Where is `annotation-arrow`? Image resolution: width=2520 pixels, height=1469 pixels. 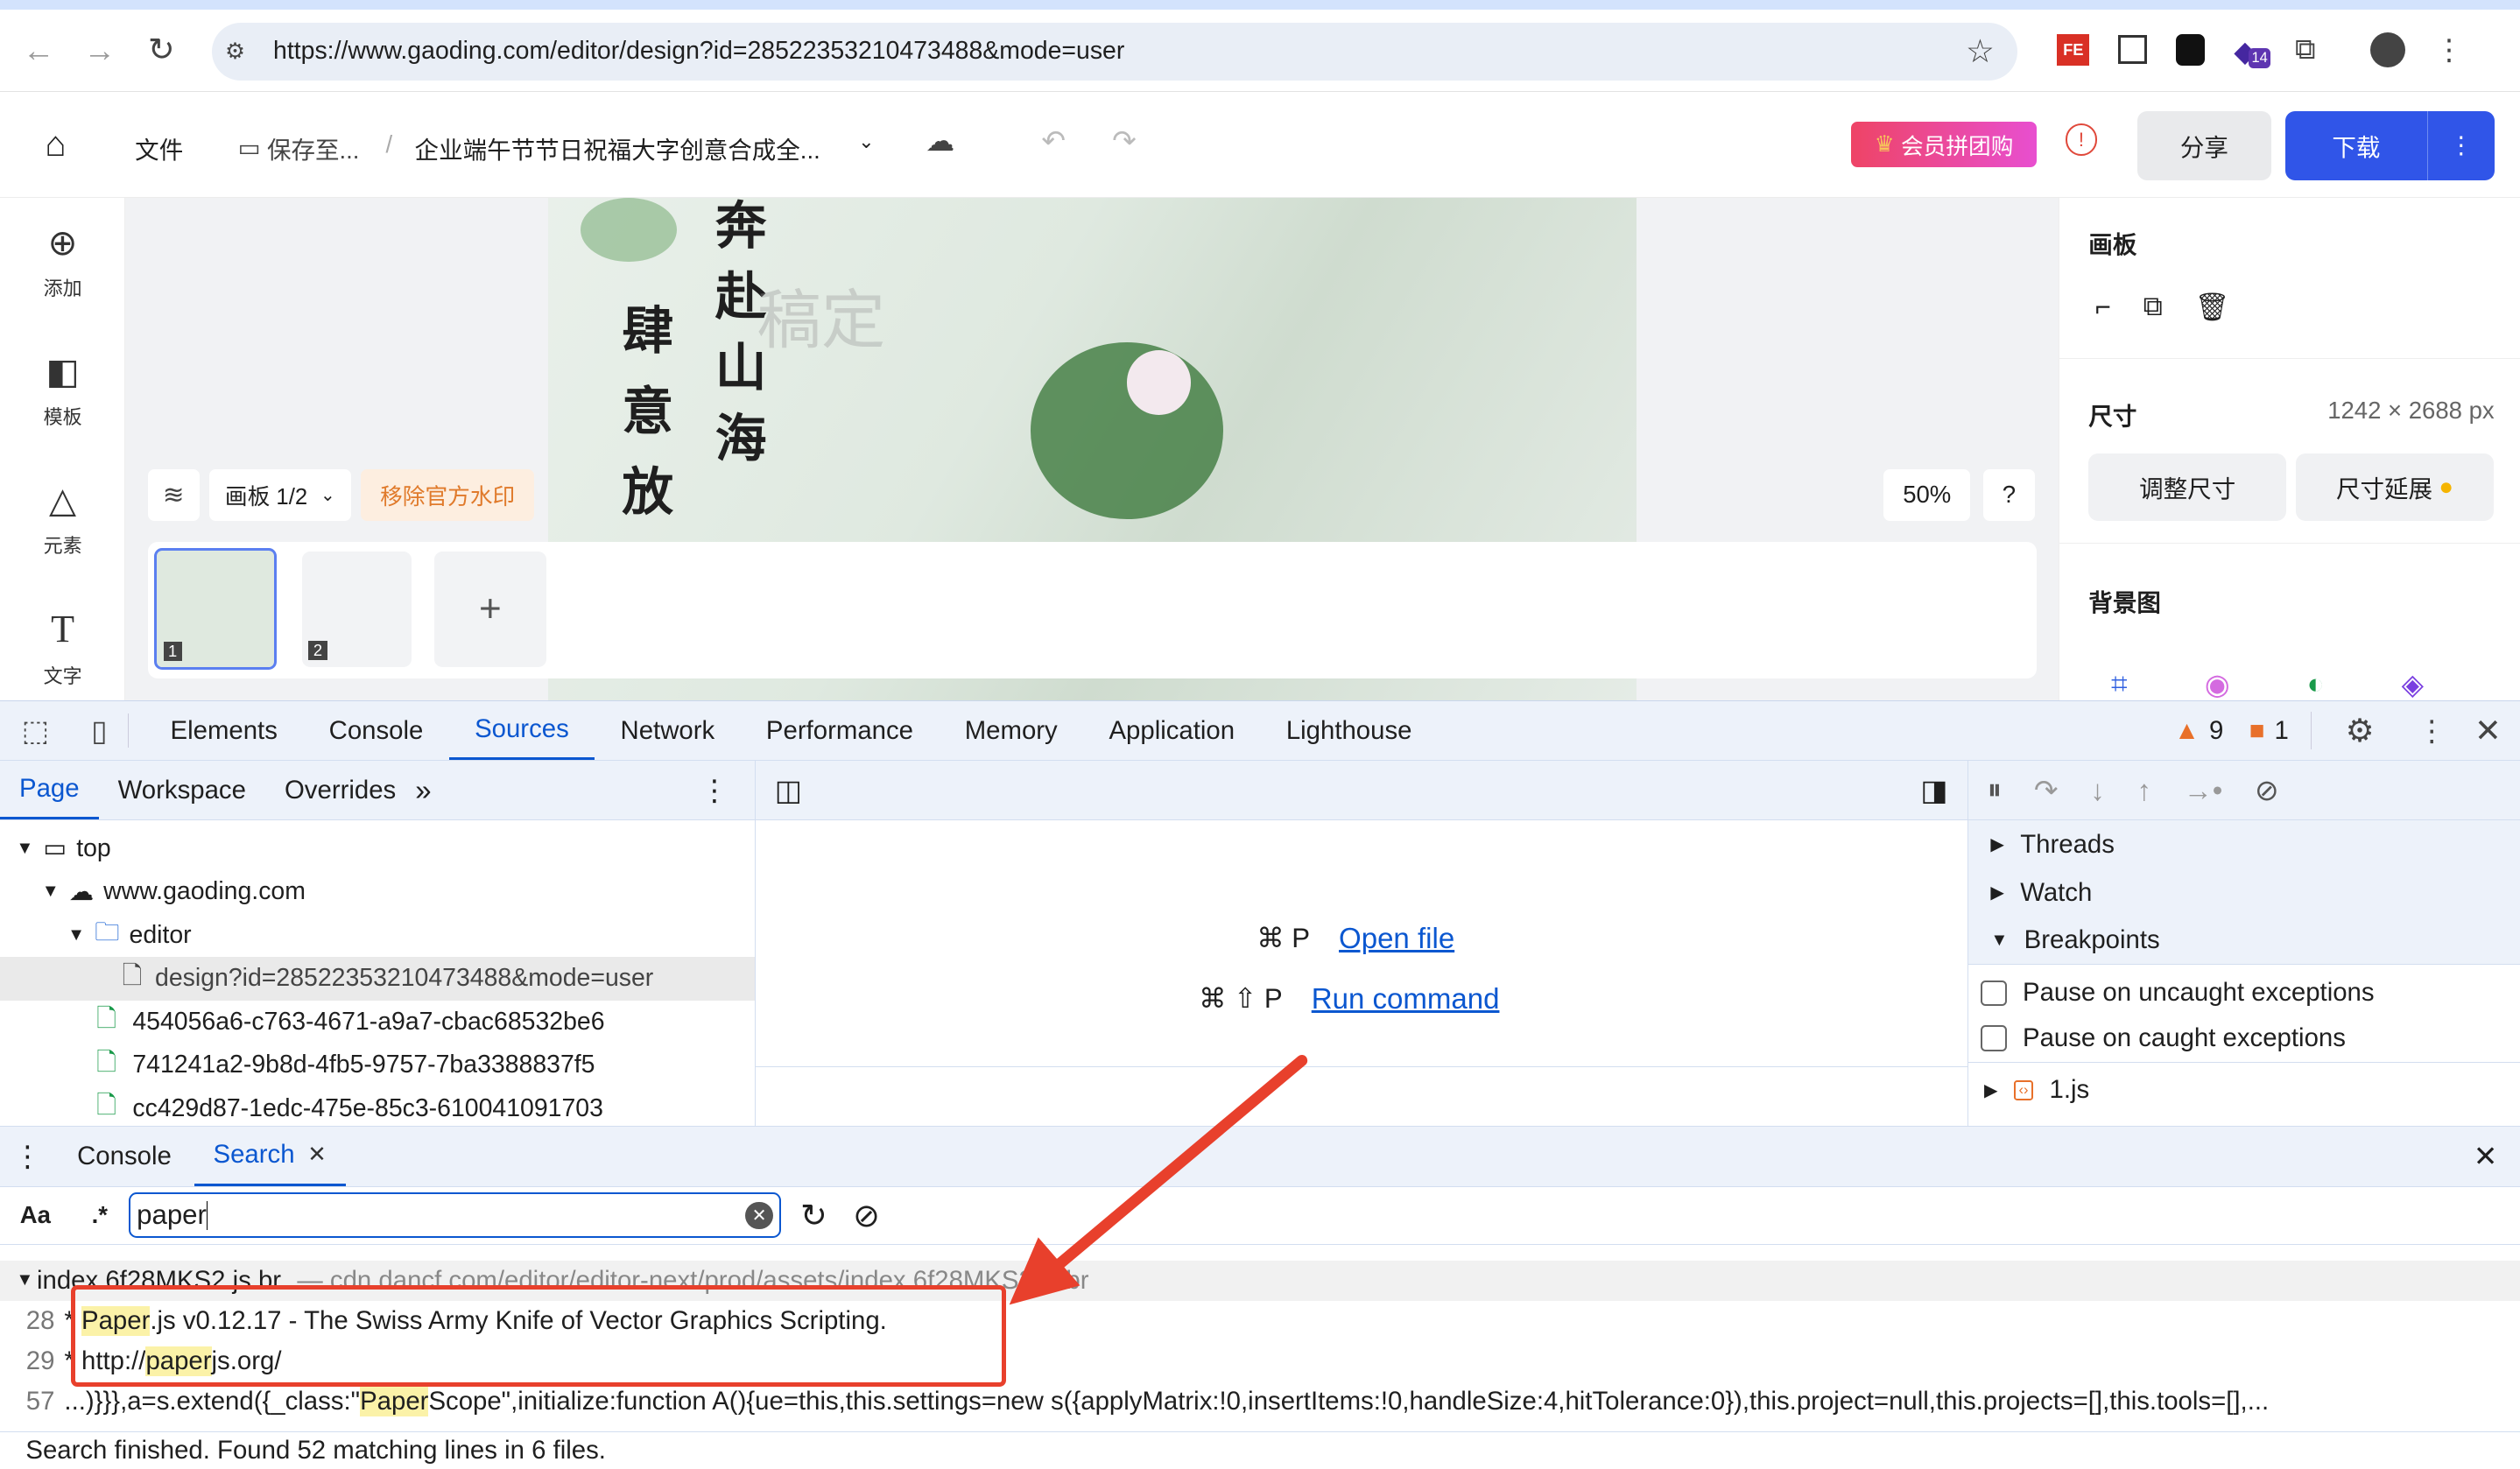 annotation-arrow is located at coordinates (1158, 1180).